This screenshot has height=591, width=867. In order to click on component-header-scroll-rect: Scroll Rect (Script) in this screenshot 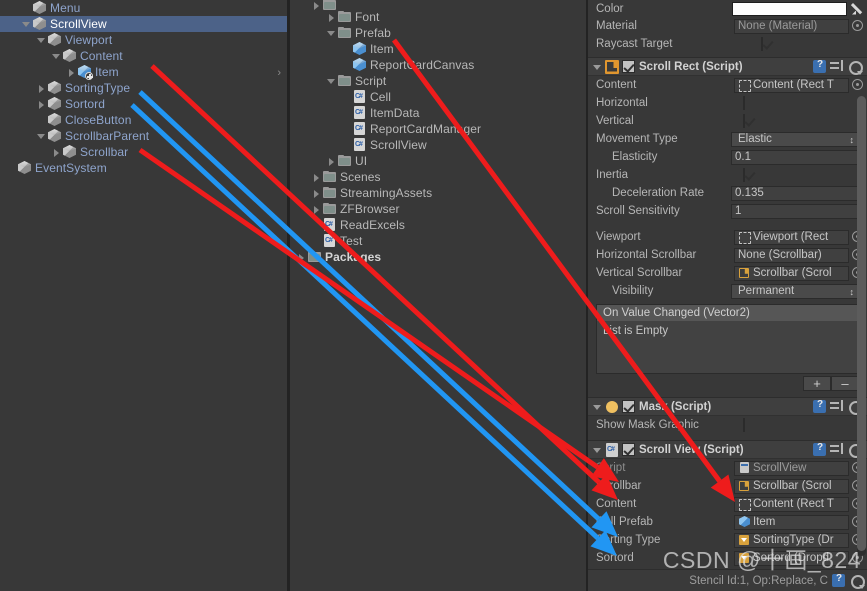, I will do `click(727, 66)`.